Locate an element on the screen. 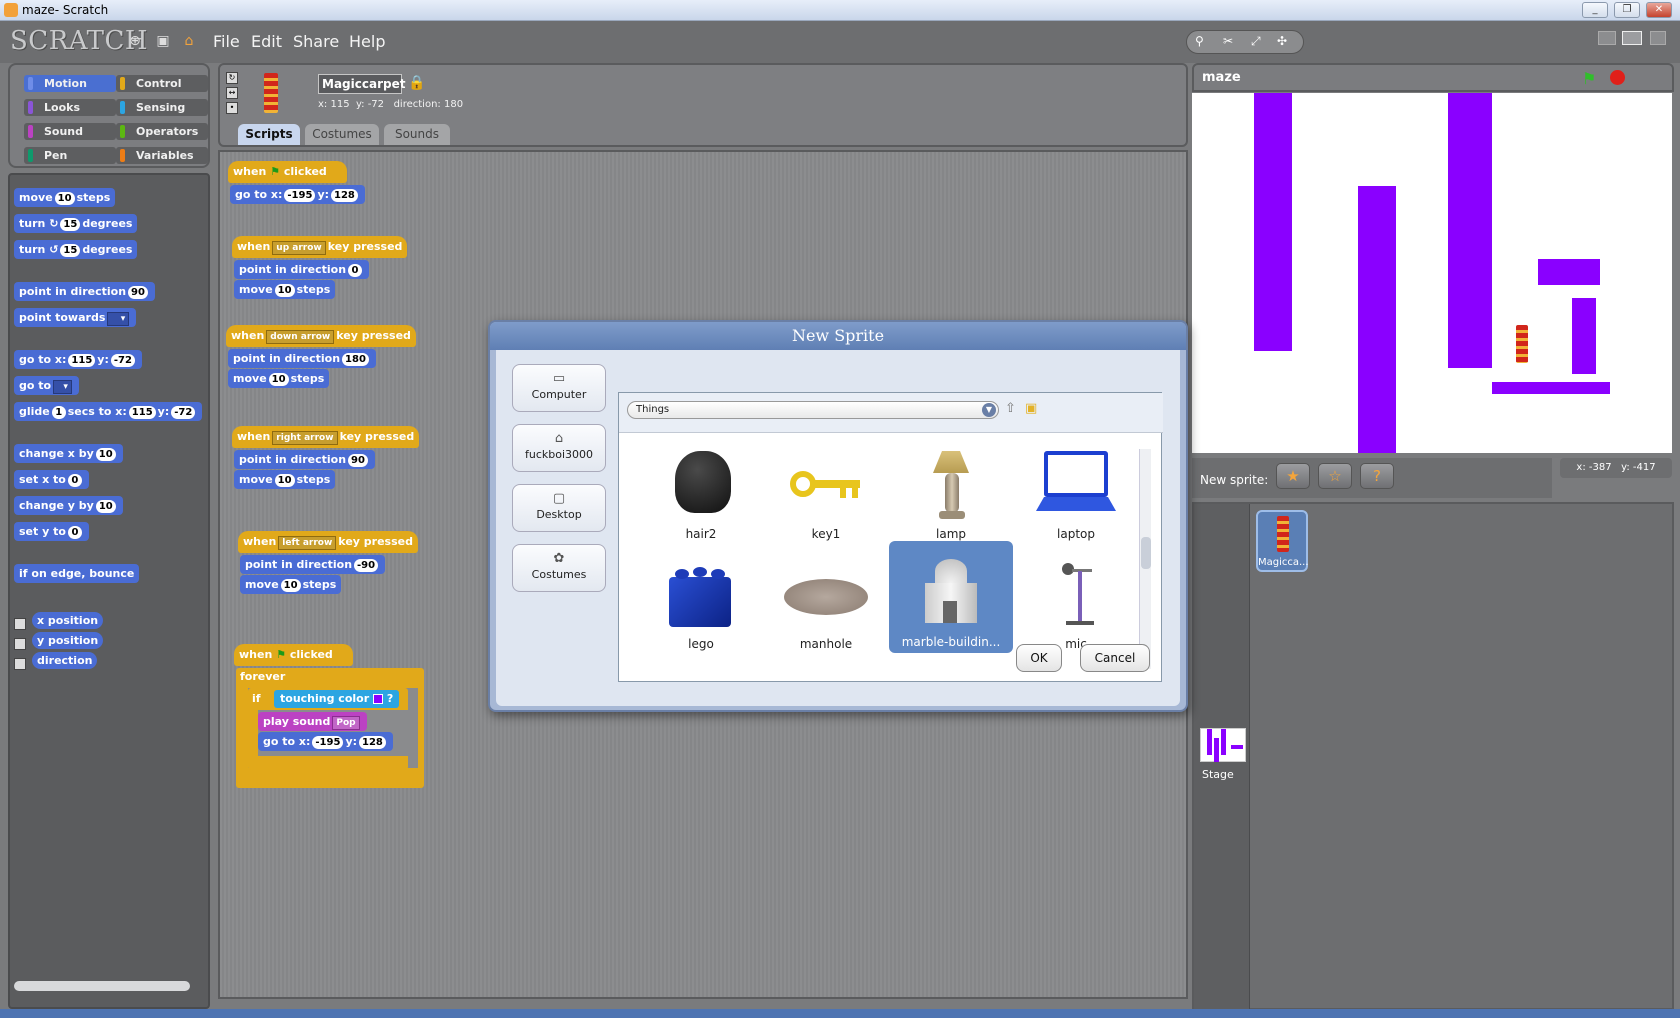 This screenshot has height=1018, width=1680. block-set-y: set y to 0 is located at coordinates (51, 531).